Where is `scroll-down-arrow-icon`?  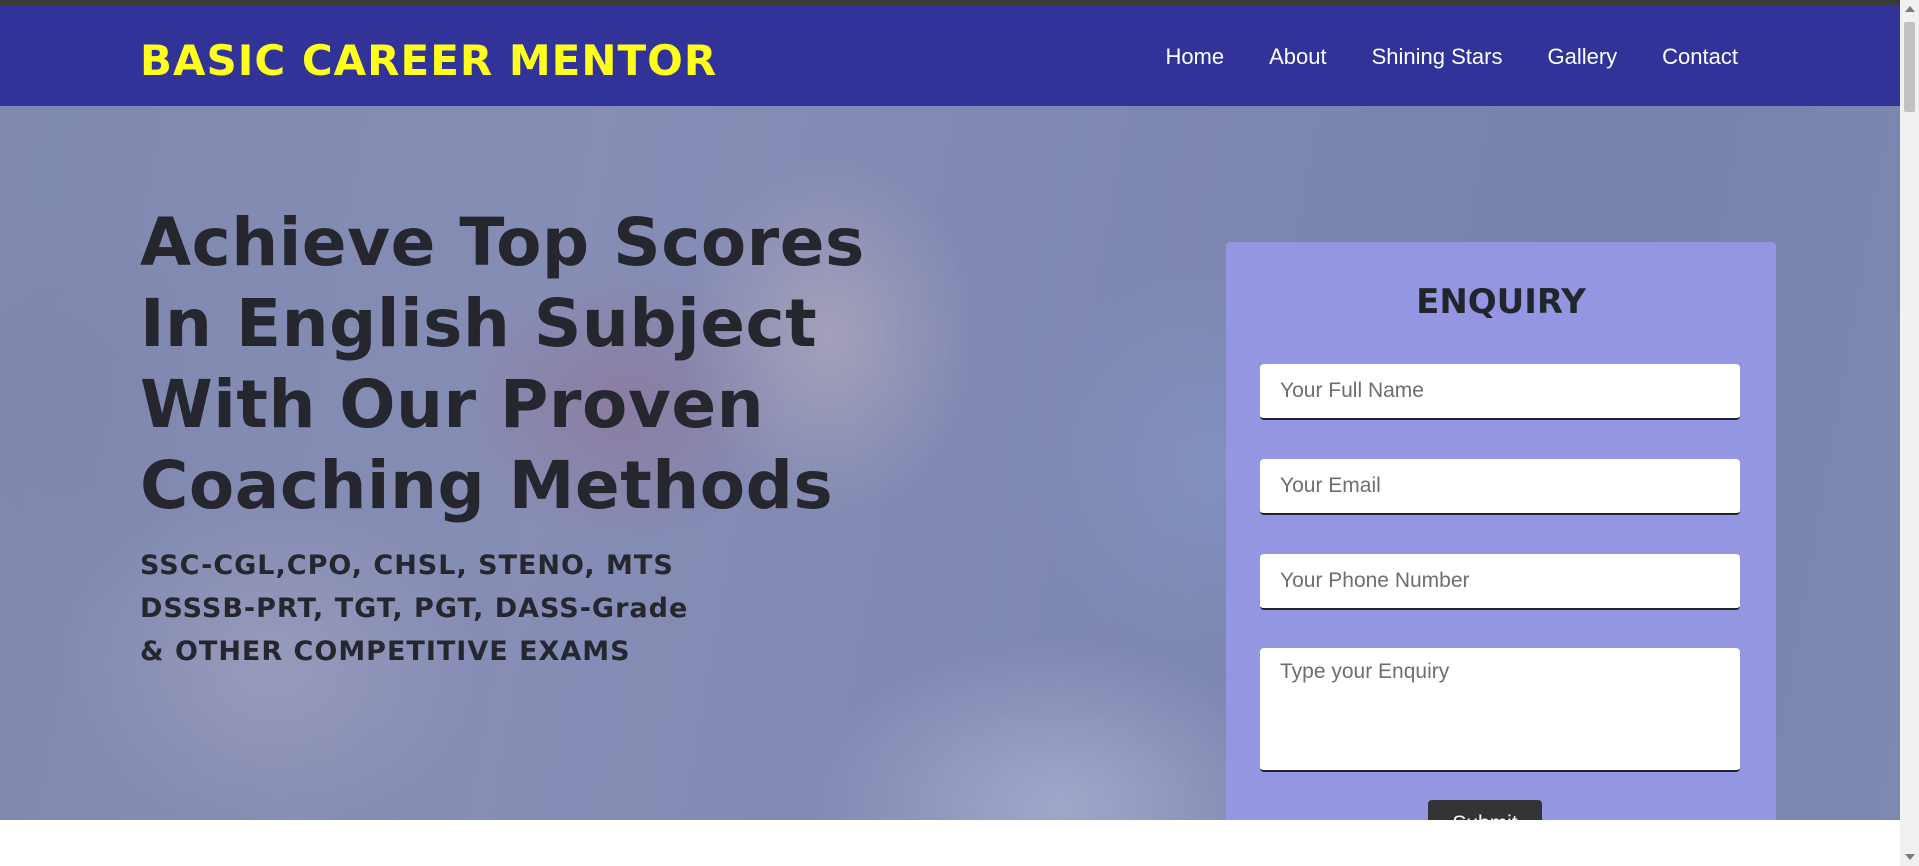
scroll-down-arrow-icon is located at coordinates (1910, 857).